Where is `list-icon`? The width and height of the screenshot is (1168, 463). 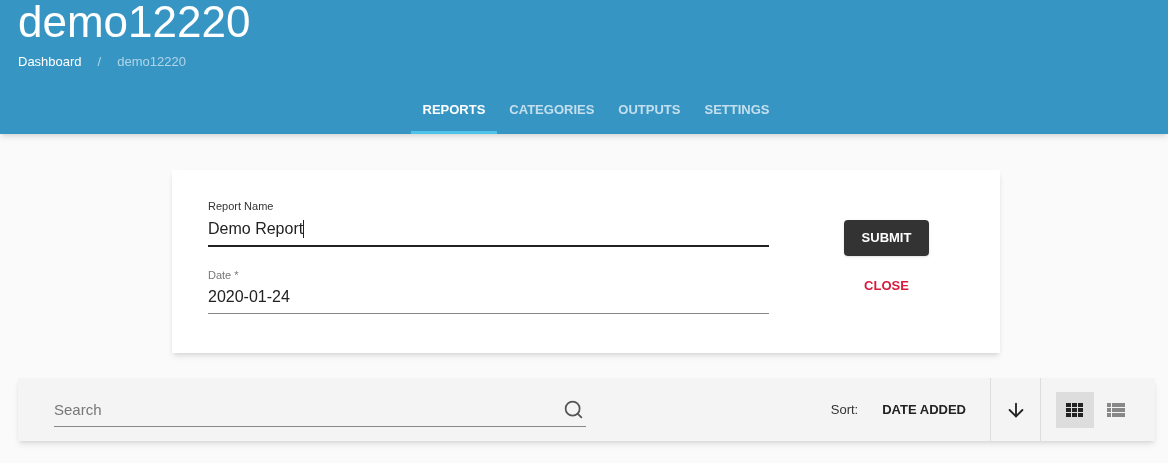 list-icon is located at coordinates (1116, 409).